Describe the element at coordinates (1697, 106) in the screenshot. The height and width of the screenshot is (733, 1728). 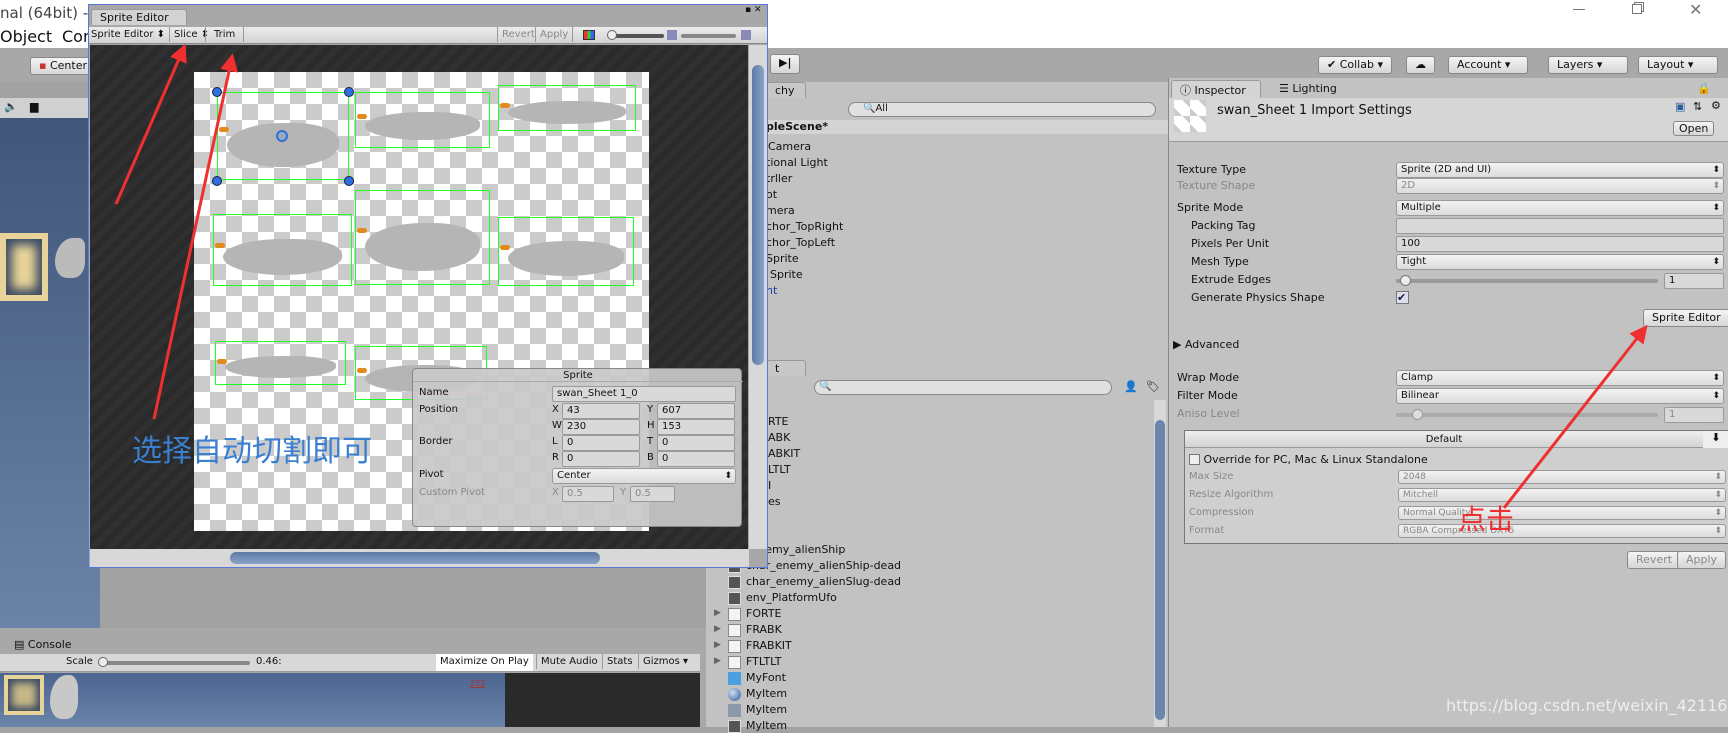
I see `preset-icon: ⇅` at that location.